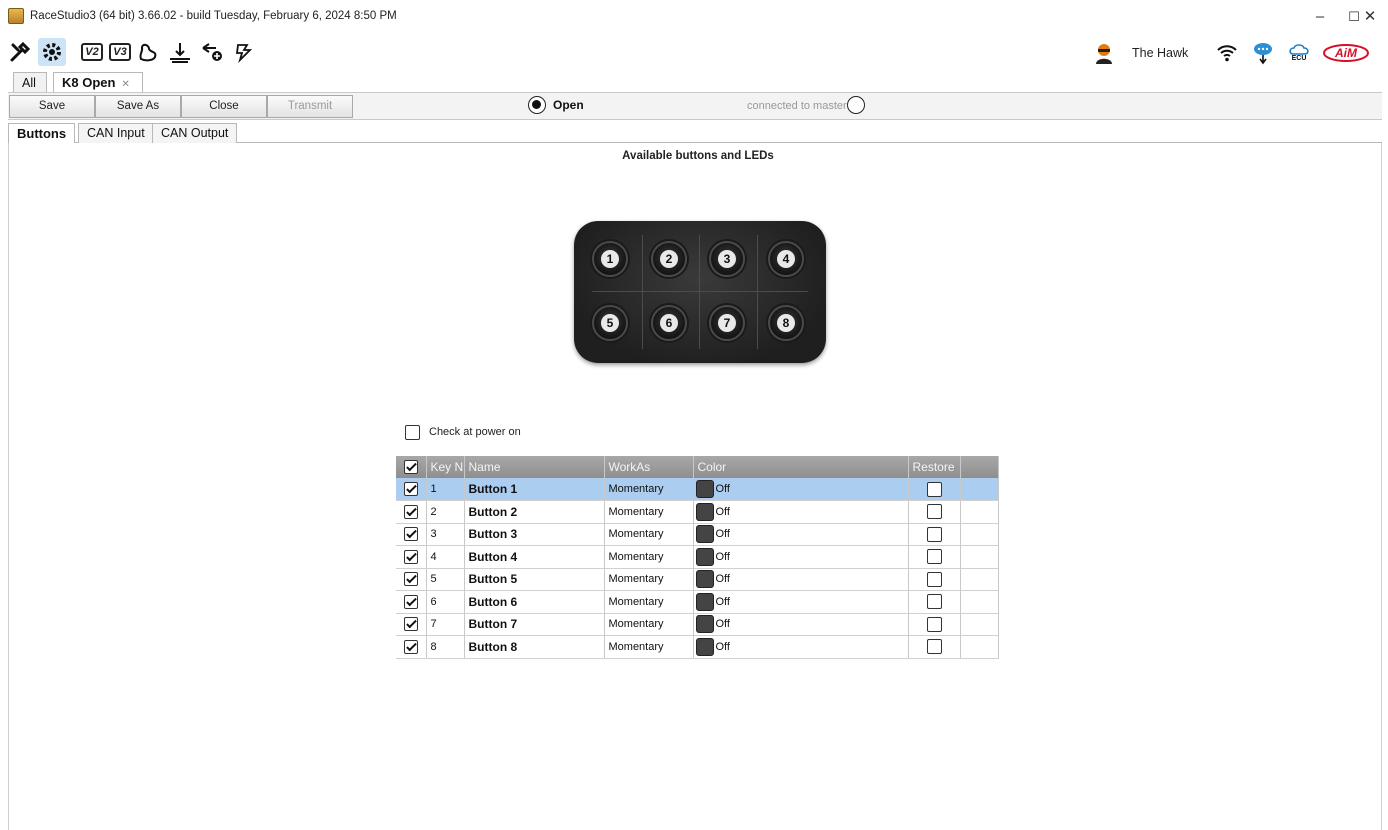  Describe the element at coordinates (52, 106) in the screenshot. I see `save-button: Save` at that location.